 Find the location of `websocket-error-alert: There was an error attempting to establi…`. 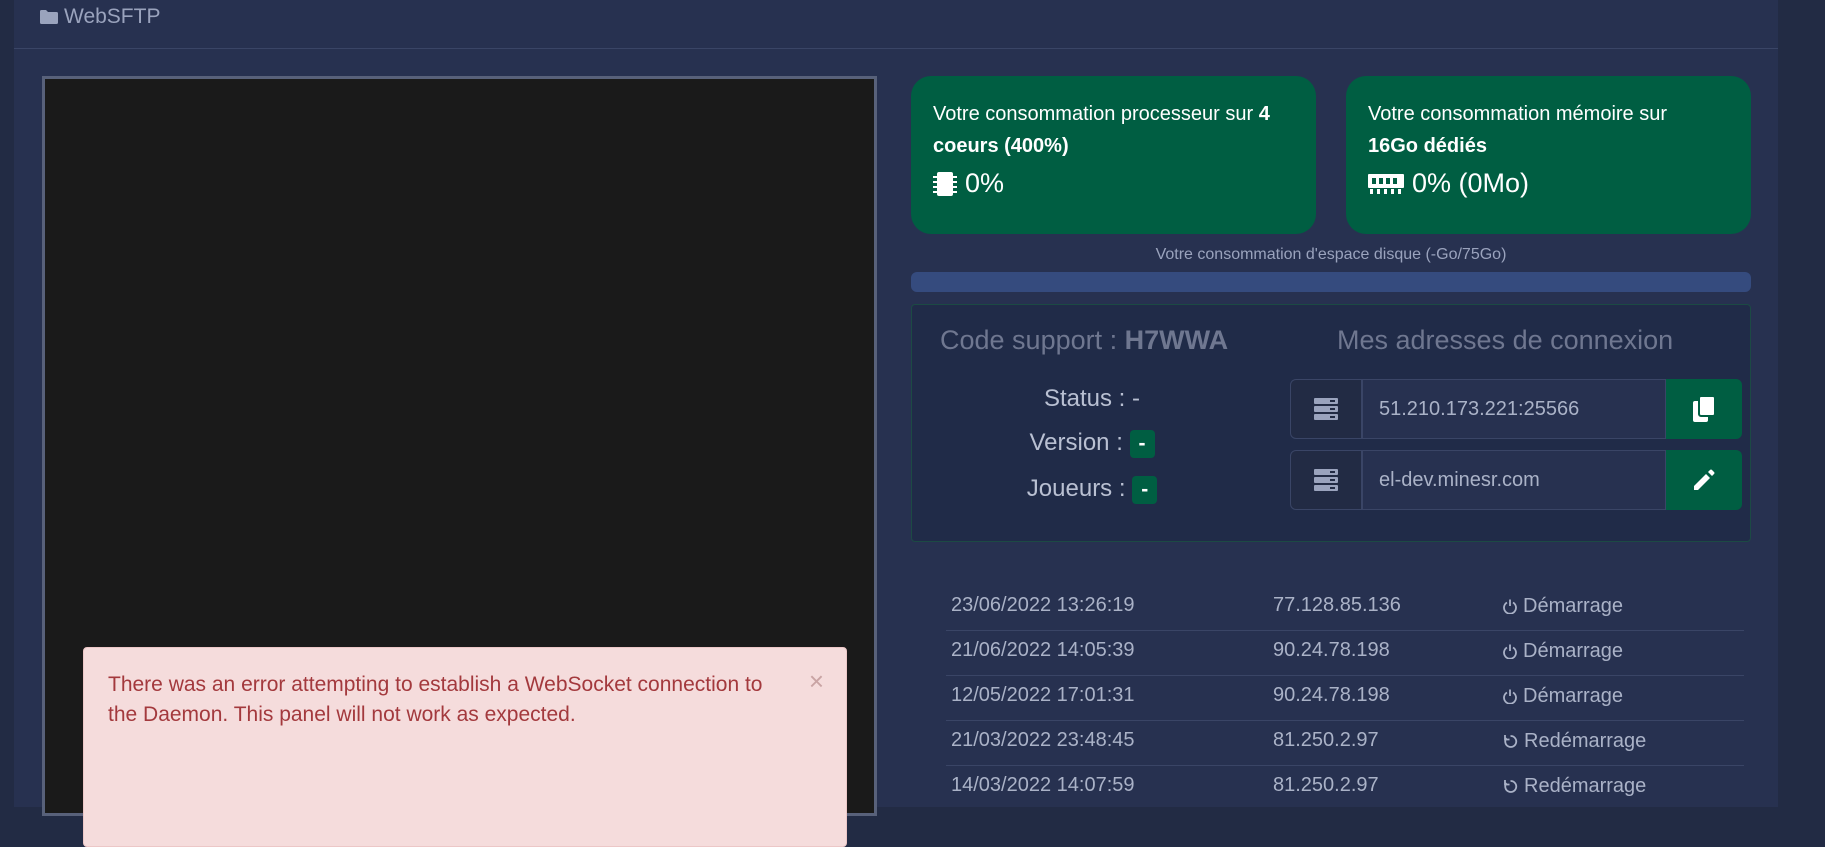

websocket-error-alert: There was an error attempting to establi… is located at coordinates (465, 747).